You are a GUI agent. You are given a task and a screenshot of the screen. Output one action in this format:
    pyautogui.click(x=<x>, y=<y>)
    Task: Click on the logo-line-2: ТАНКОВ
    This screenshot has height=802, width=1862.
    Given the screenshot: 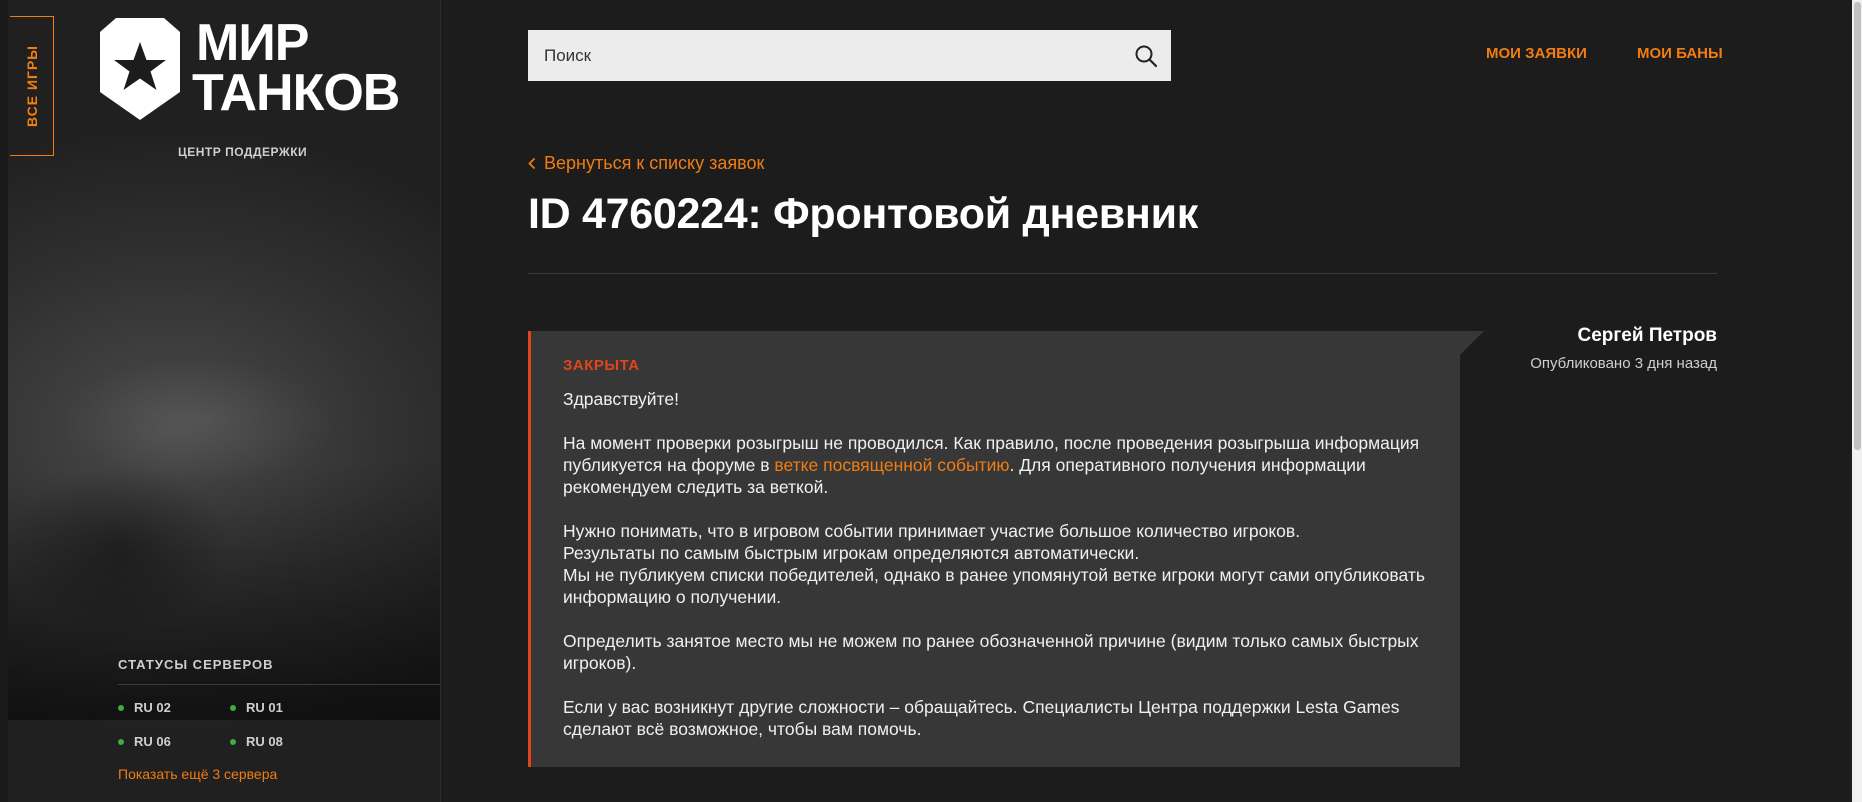 What is the action you would take?
    pyautogui.click(x=296, y=93)
    